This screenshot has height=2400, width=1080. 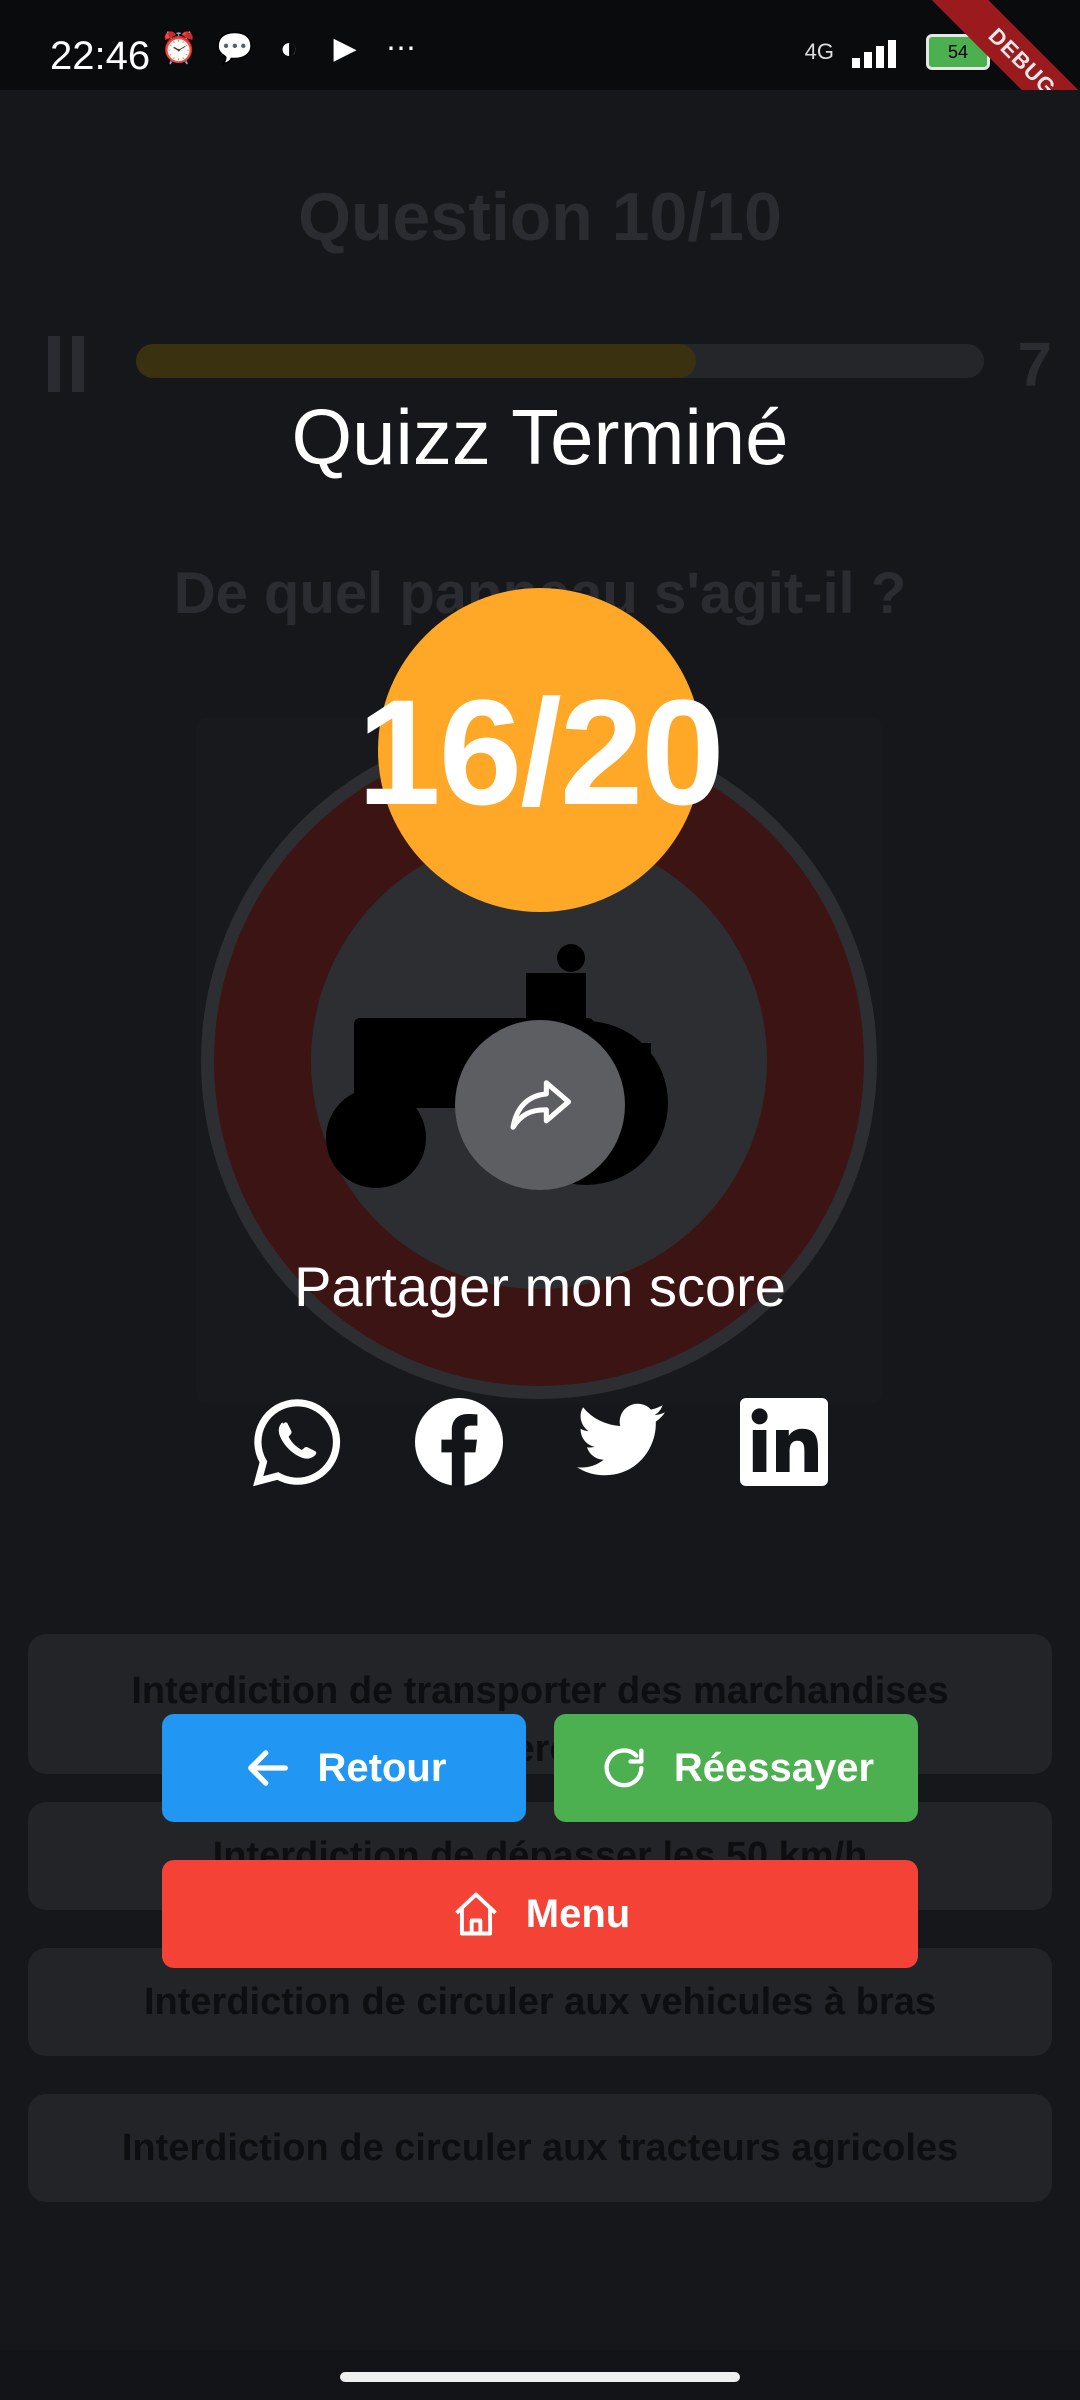 What do you see at coordinates (235, 48) in the screenshot?
I see `chat-icon: 💬` at bounding box center [235, 48].